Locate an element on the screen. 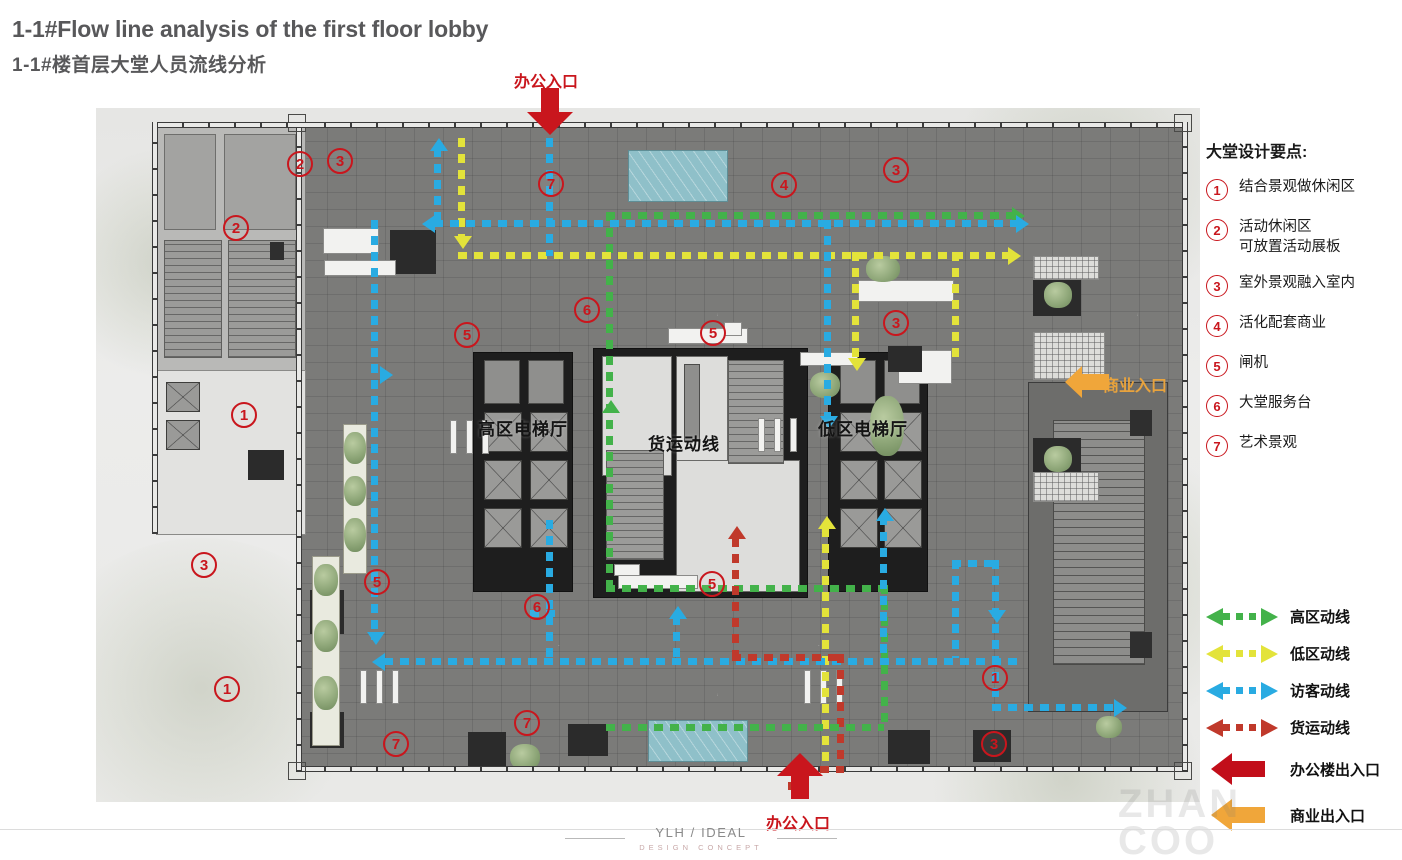 The height and width of the screenshot is (860, 1402). design-point-number-1: 1 is located at coordinates (1217, 190).